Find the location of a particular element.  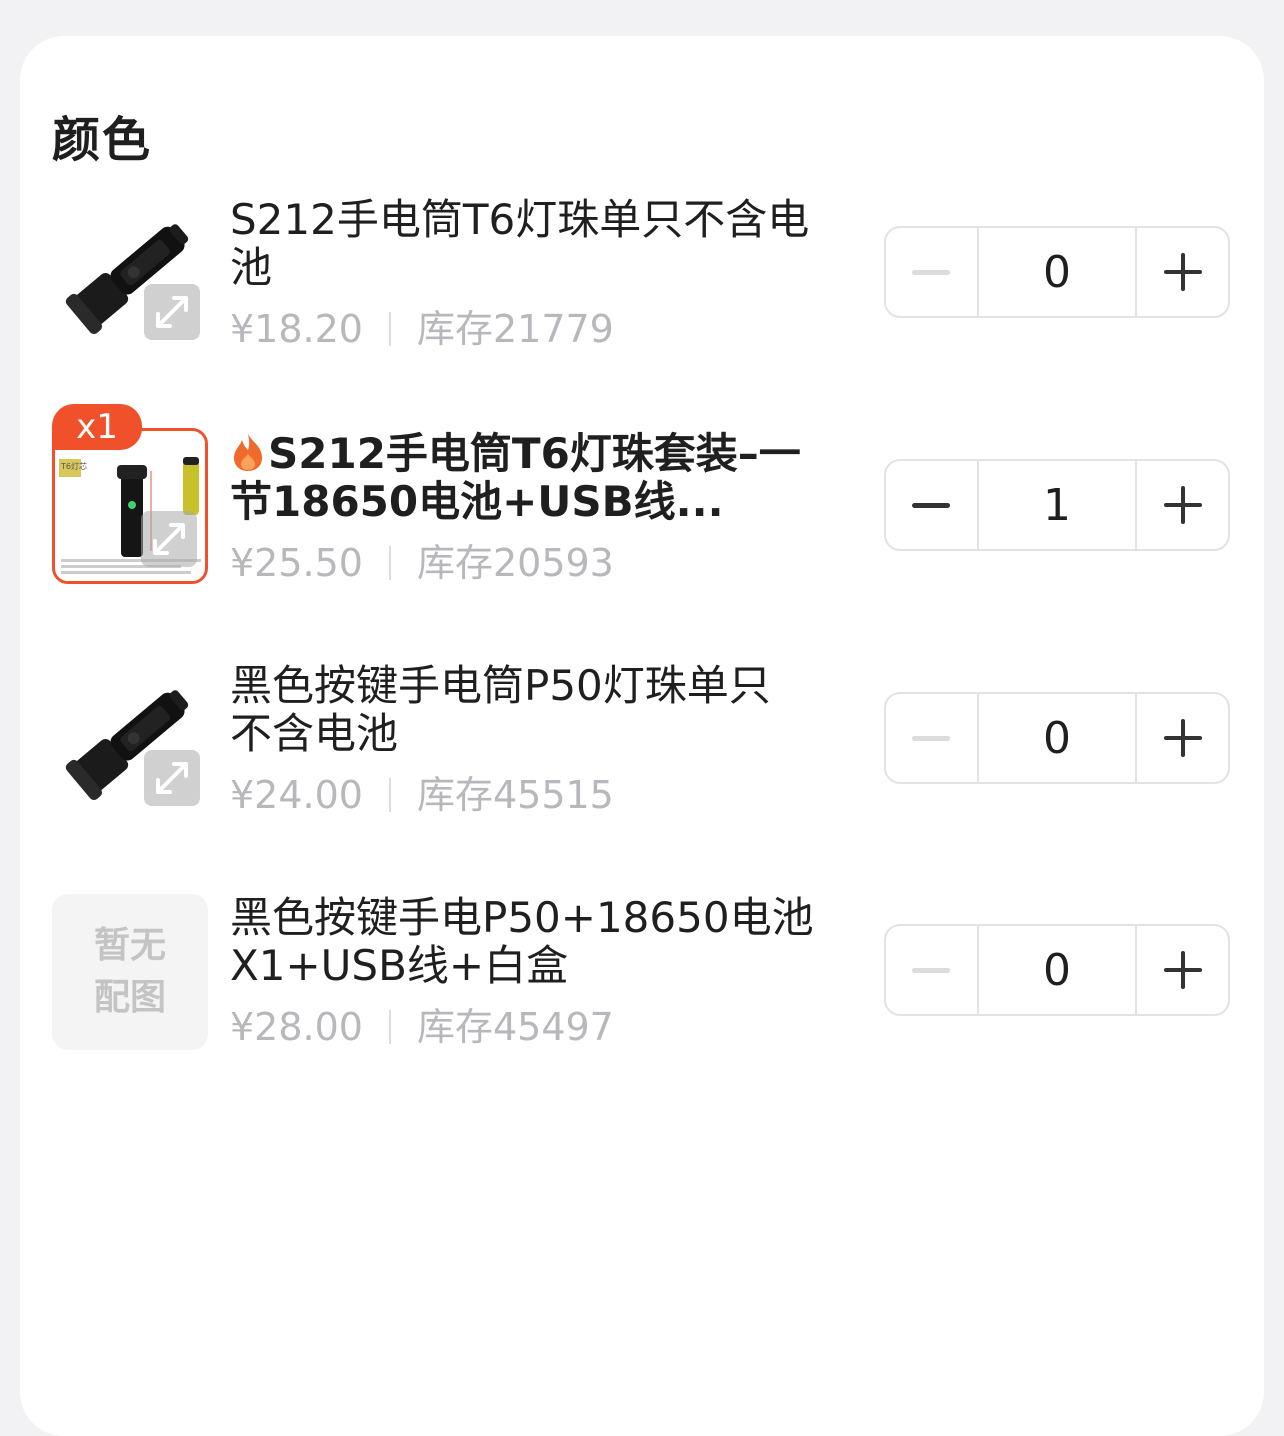

product-stock: 库存45515 is located at coordinates (515, 795).